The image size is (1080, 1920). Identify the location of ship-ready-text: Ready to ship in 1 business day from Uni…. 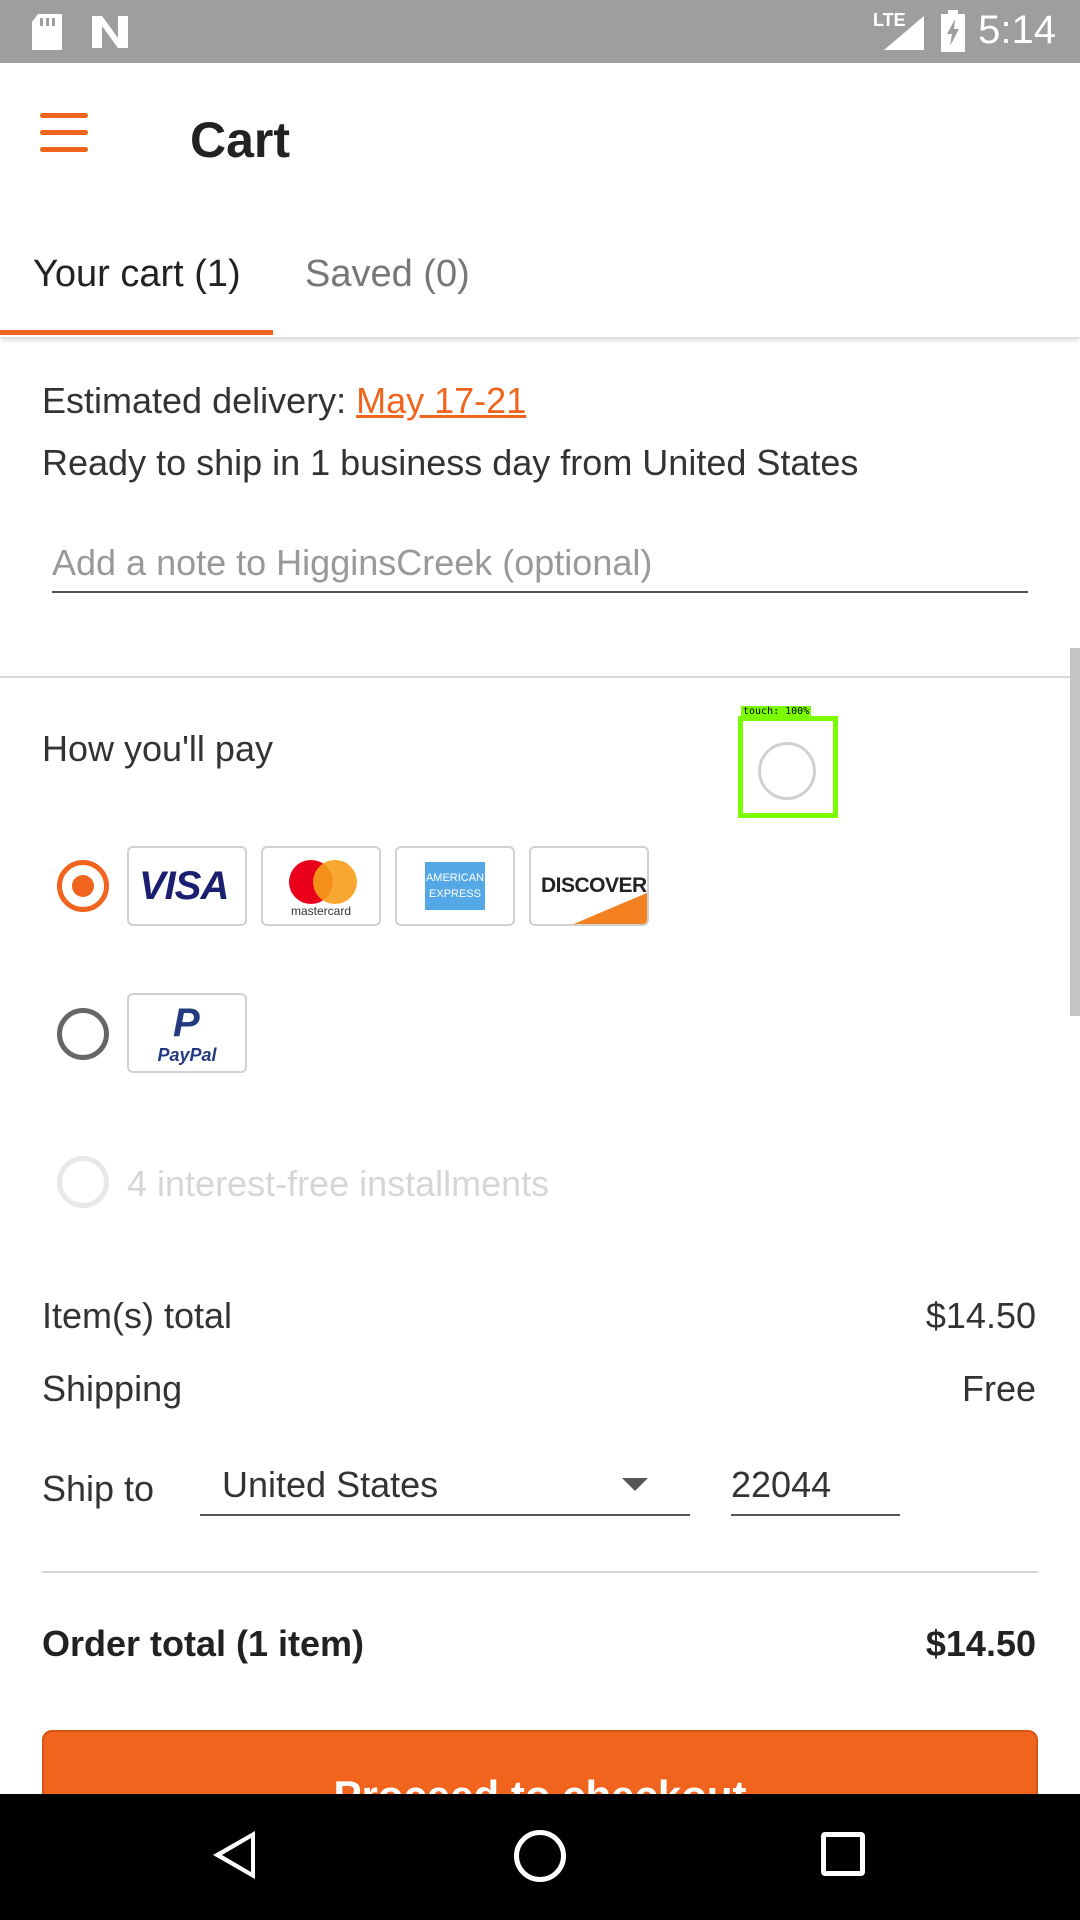
(450, 462).